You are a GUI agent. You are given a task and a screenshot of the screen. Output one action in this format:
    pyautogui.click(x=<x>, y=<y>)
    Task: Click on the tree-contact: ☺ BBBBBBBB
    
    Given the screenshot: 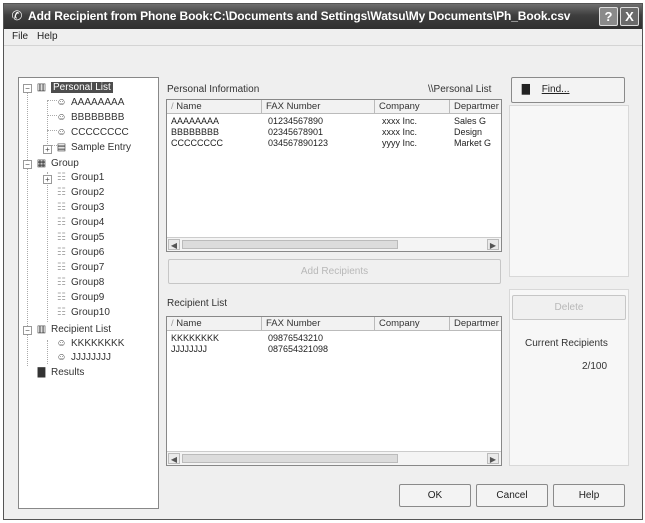 What is the action you would take?
    pyautogui.click(x=89, y=118)
    